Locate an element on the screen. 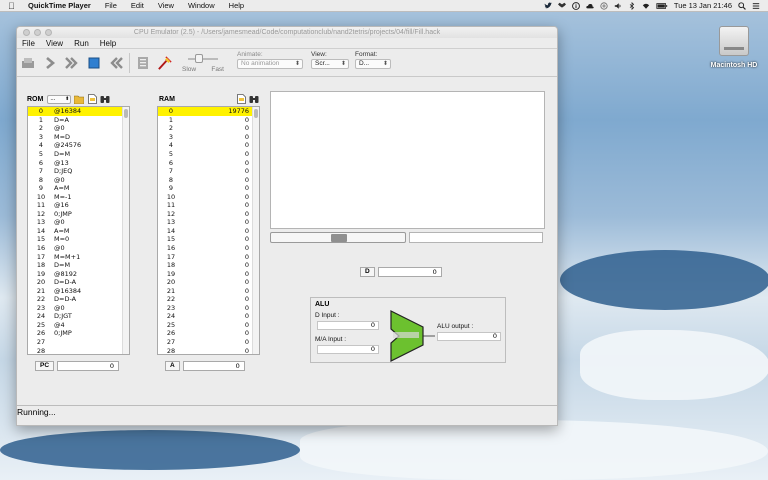  rom-load-button is located at coordinates (79, 99).